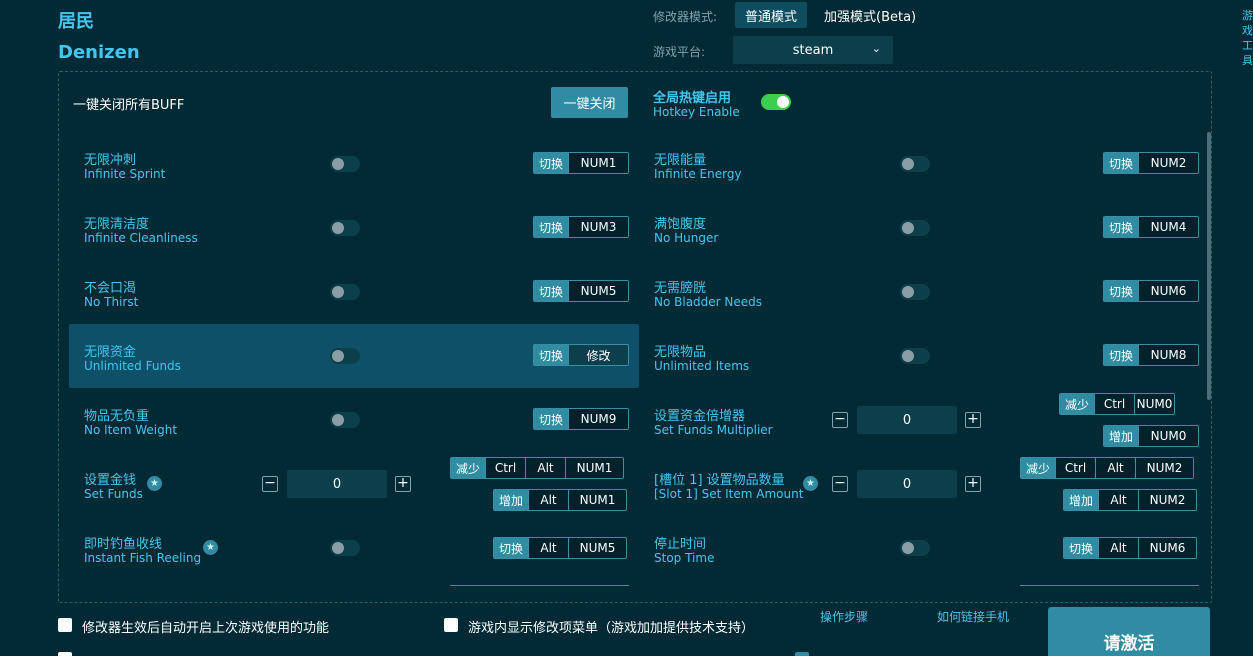 This screenshot has width=1253, height=656. What do you see at coordinates (113, 494) in the screenshot?
I see `cheat-name-en: Set Funds` at bounding box center [113, 494].